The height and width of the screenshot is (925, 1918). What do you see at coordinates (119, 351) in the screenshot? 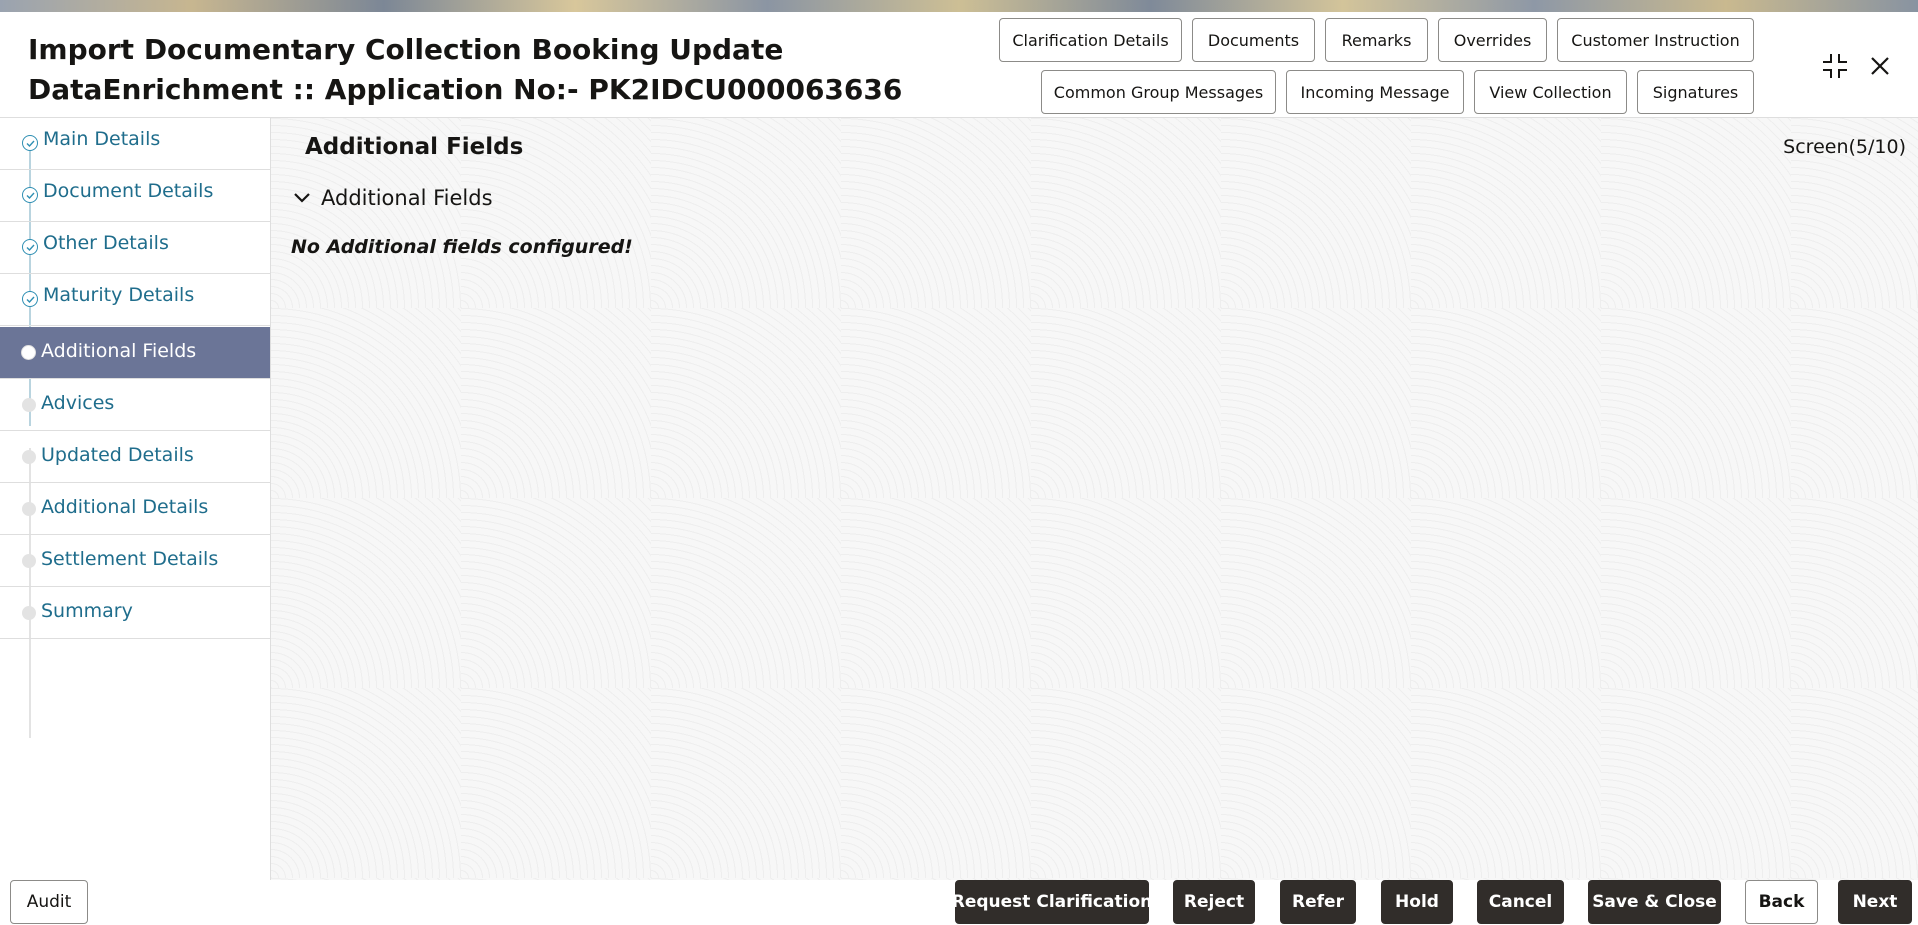
I see `sidebar-item-label: Additional Fields` at bounding box center [119, 351].